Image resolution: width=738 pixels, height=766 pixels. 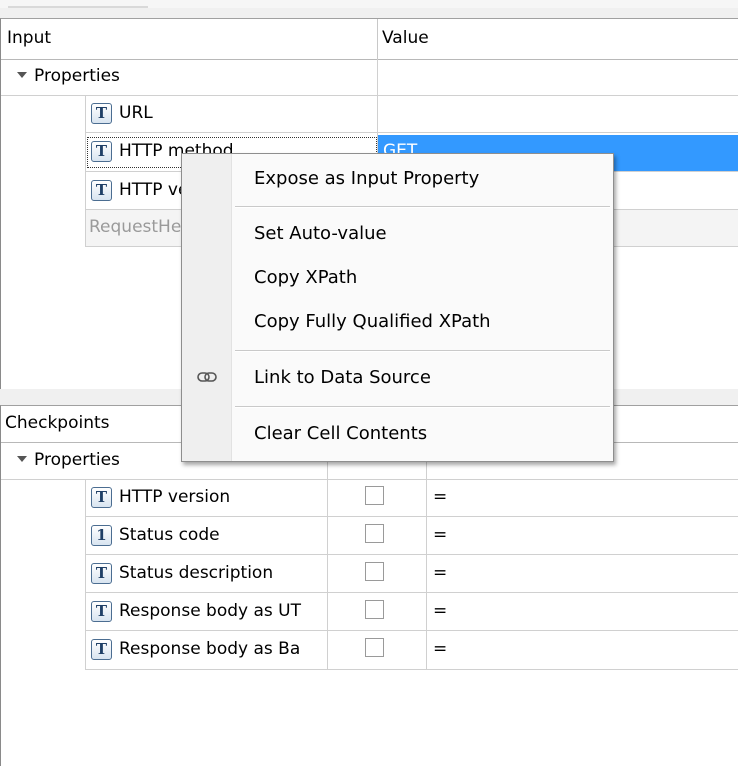 I want to click on tab-underline, so click(x=78, y=7).